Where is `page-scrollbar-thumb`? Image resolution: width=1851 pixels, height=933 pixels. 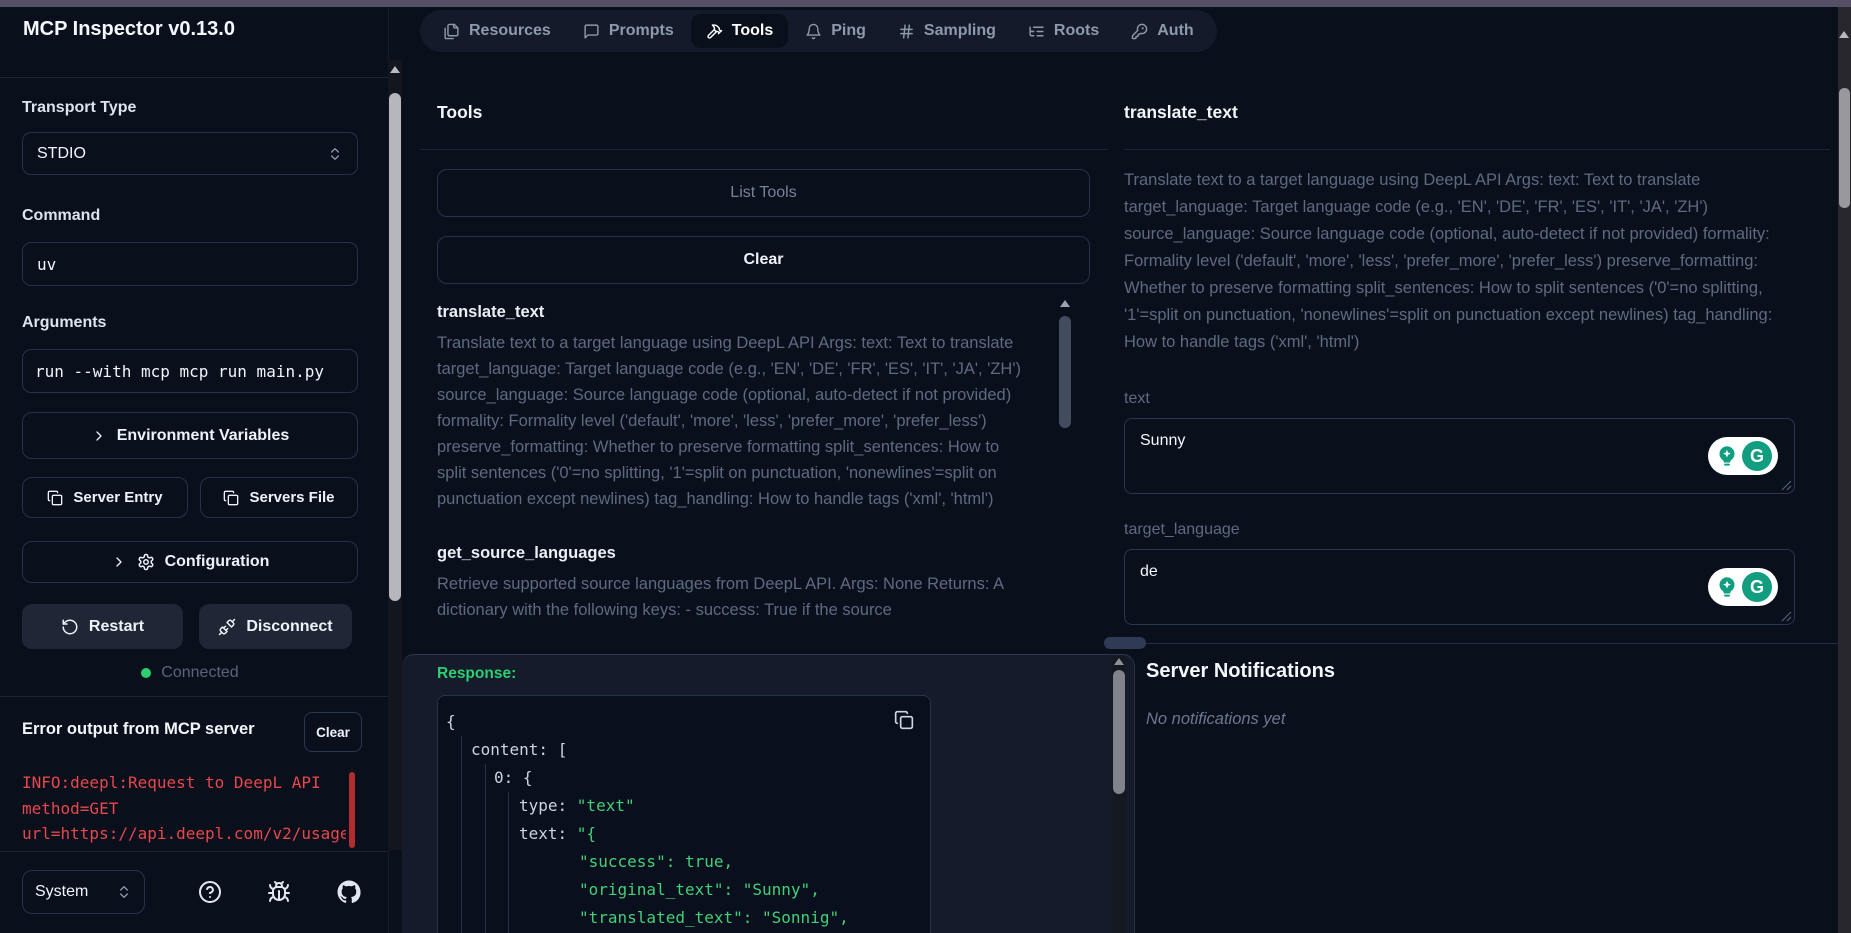 page-scrollbar-thumb is located at coordinates (1844, 148).